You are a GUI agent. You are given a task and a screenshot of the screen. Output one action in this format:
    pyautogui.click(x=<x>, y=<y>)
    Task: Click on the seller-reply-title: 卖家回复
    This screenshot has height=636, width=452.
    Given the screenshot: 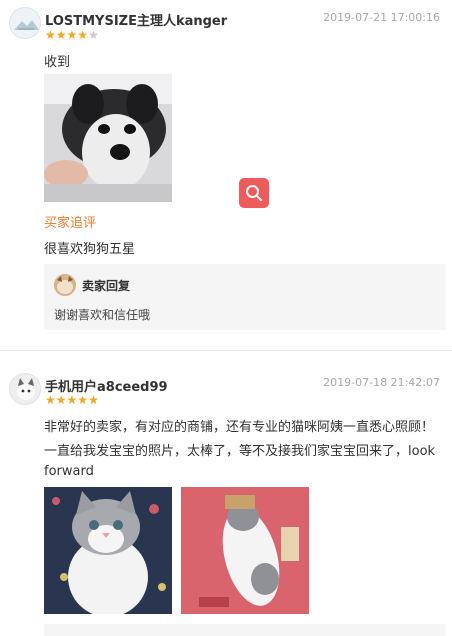 What is the action you would take?
    pyautogui.click(x=106, y=286)
    